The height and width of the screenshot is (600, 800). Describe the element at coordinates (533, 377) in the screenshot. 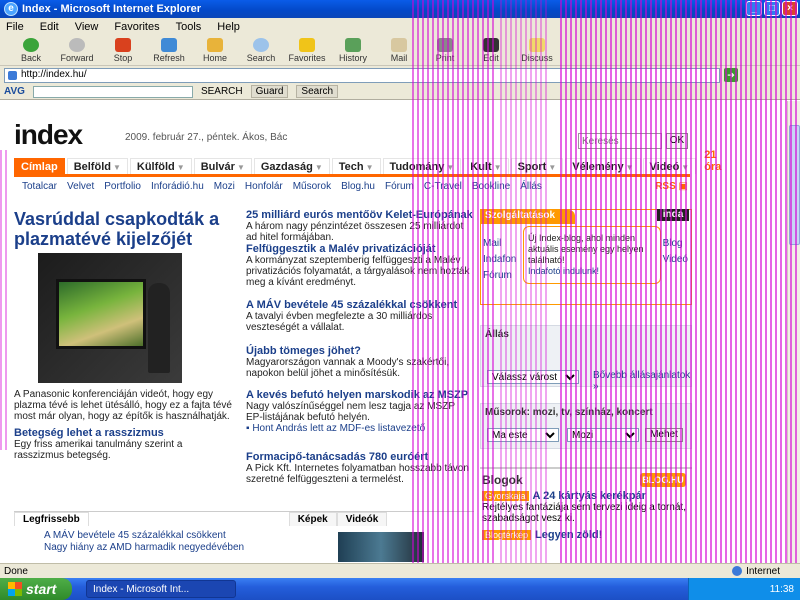

I see `city-select: Válassz várost` at that location.